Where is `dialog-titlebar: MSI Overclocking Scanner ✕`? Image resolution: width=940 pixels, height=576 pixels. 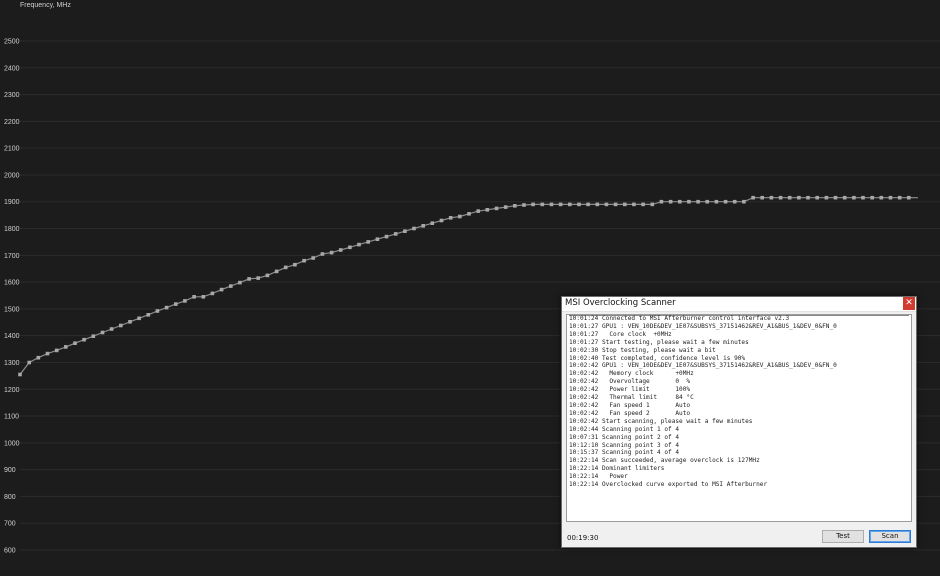 dialog-titlebar: MSI Overclocking Scanner ✕ is located at coordinates (739, 304).